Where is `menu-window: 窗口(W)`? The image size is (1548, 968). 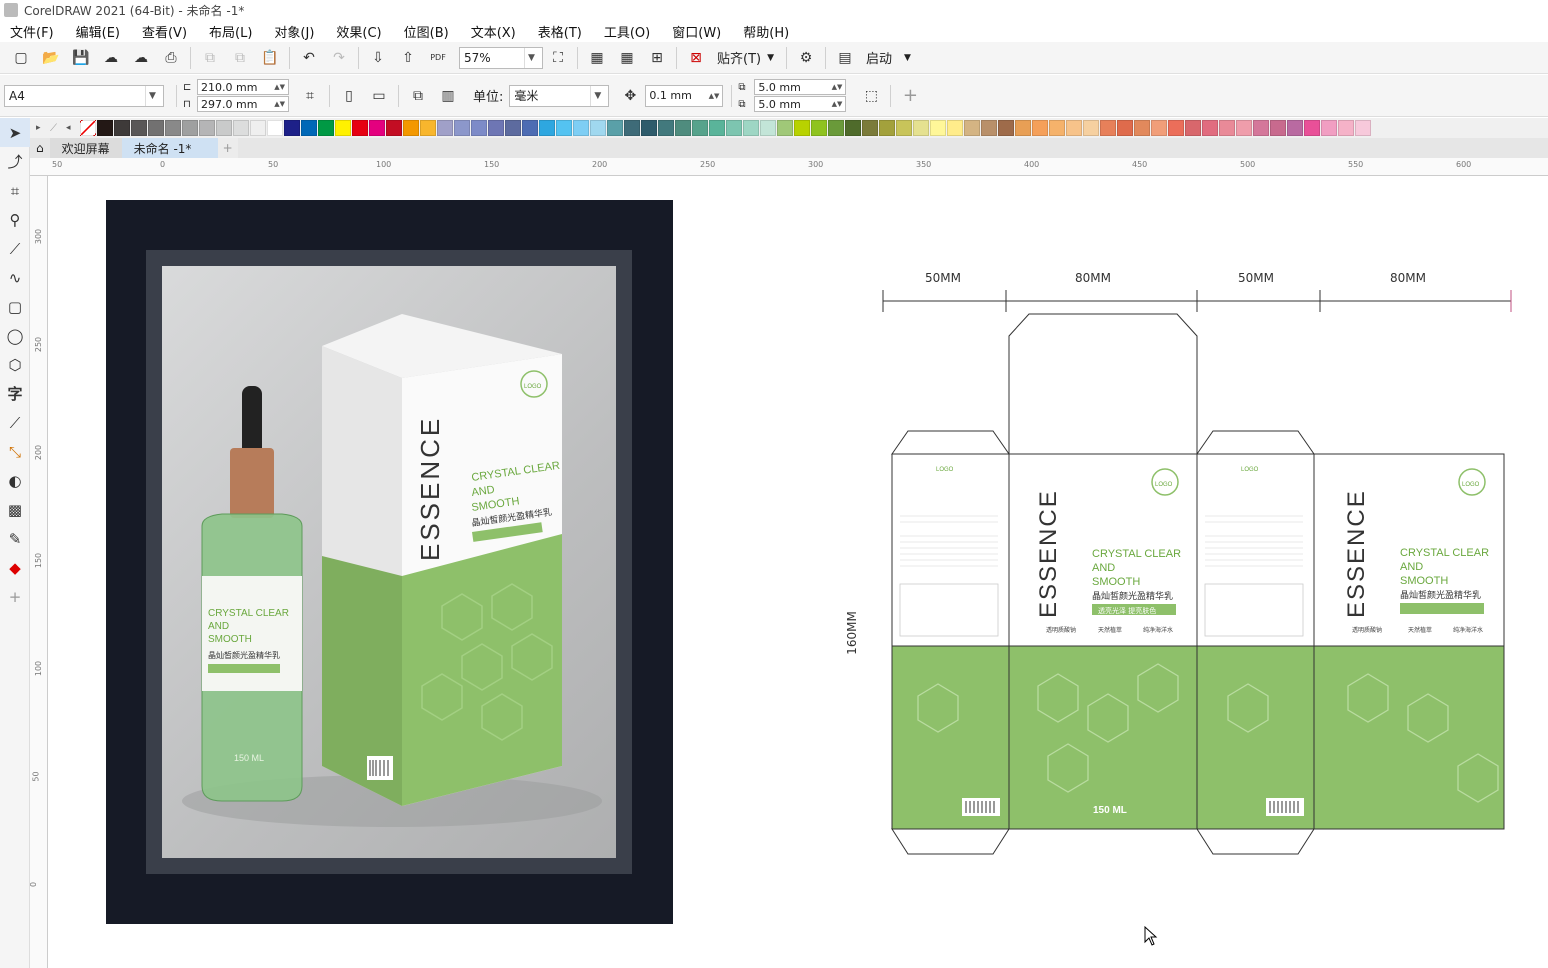
menu-window: 窗口(W) is located at coordinates (696, 31).